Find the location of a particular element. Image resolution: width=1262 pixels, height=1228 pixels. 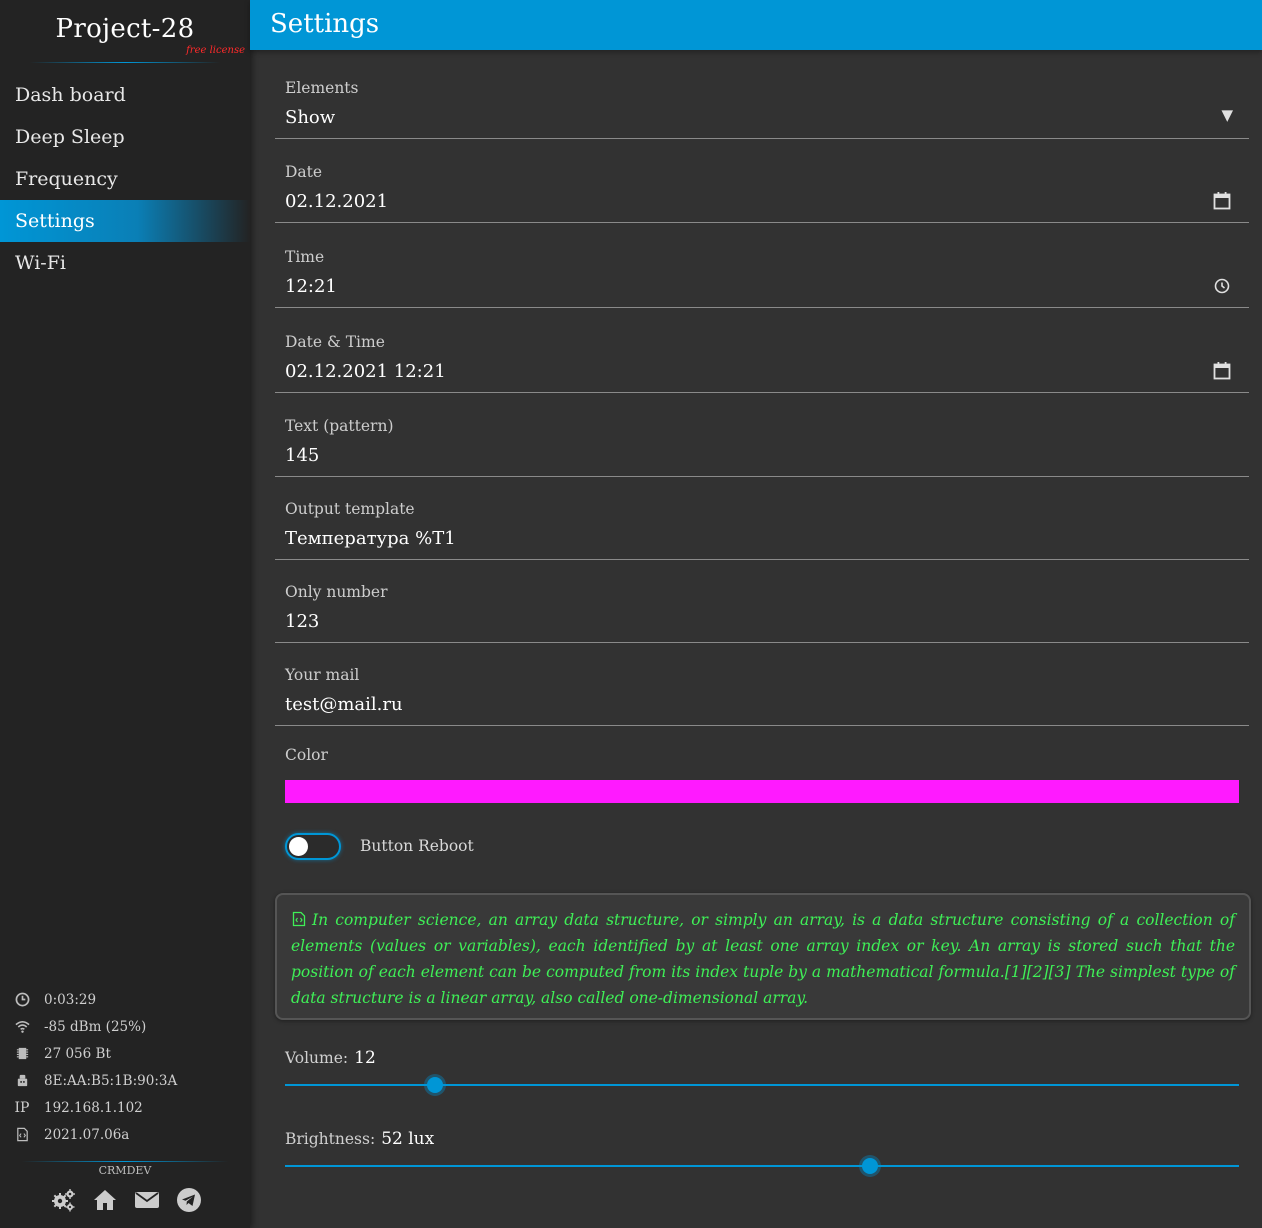

status-ip: IP 192.168.1.102 is located at coordinates (125, 1107).